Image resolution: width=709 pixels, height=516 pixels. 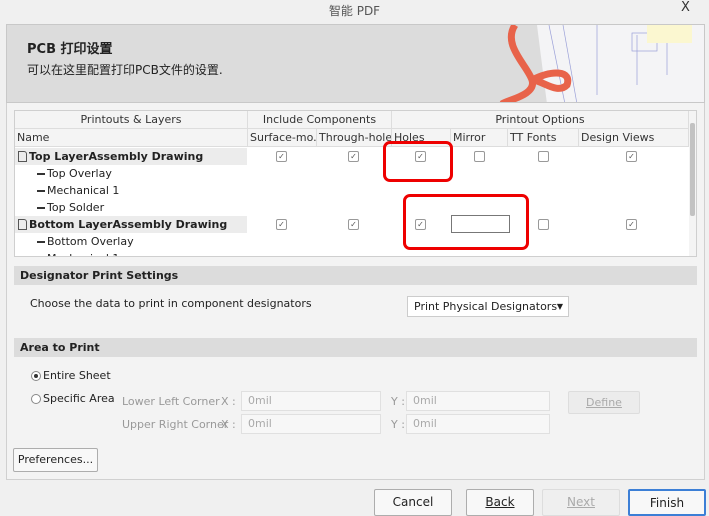 I want to click on specific-area-radio, so click(x=36, y=399).